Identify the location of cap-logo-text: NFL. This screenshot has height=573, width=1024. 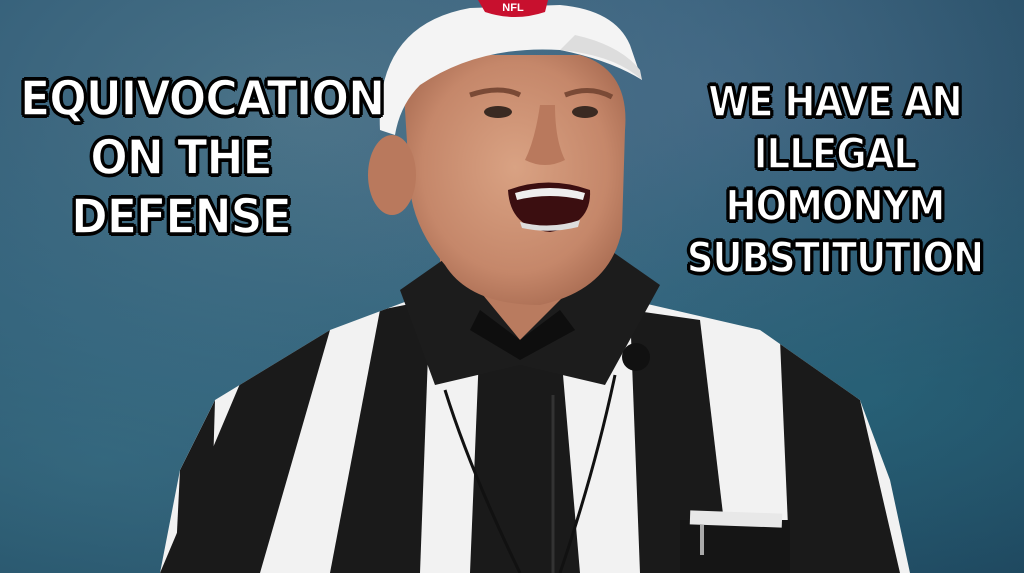
(513, 8).